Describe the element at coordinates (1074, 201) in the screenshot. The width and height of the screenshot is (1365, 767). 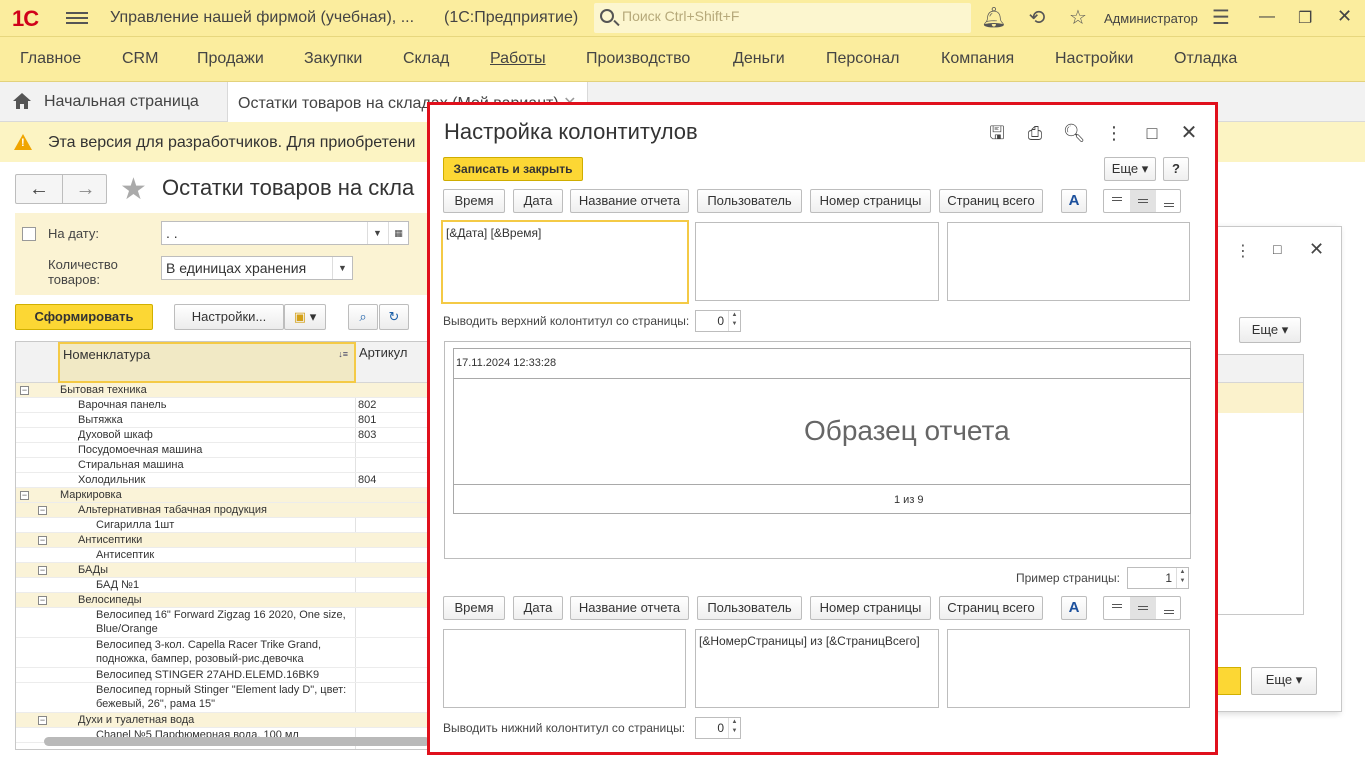
I see `font-button: A` at that location.